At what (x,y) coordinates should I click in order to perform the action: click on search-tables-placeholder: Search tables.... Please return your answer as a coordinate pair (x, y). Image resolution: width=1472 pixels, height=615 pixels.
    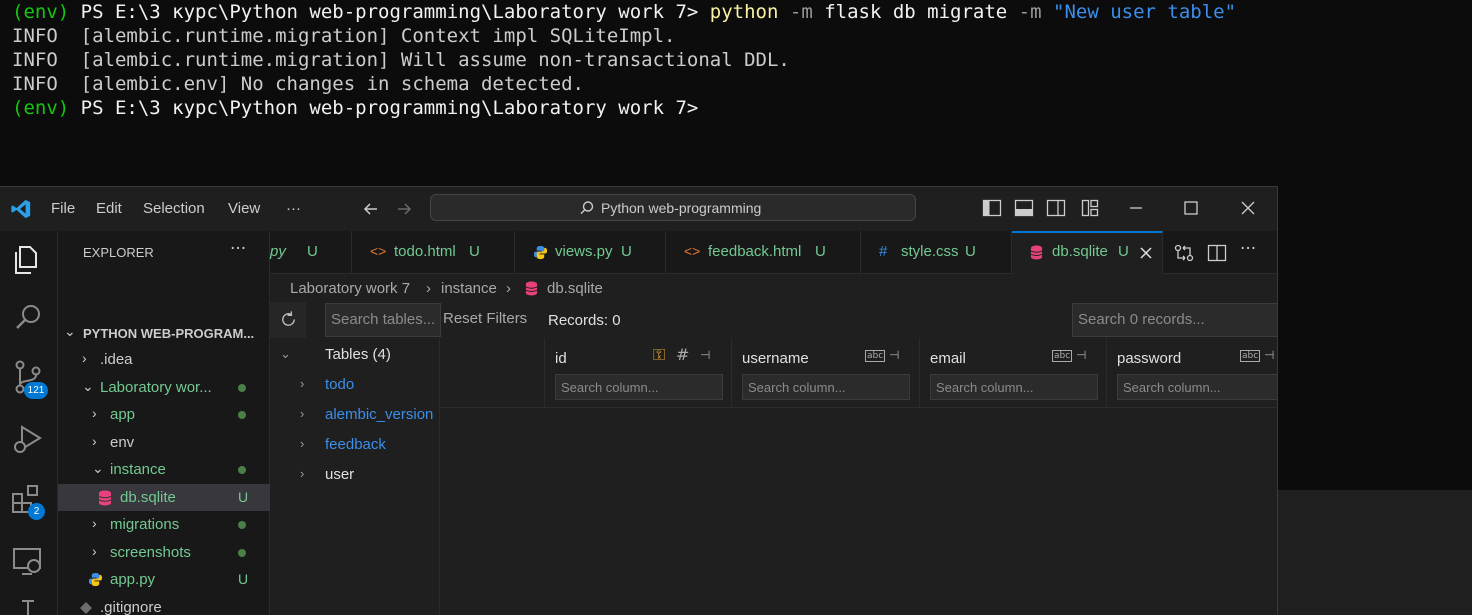
    Looking at the image, I should click on (383, 319).